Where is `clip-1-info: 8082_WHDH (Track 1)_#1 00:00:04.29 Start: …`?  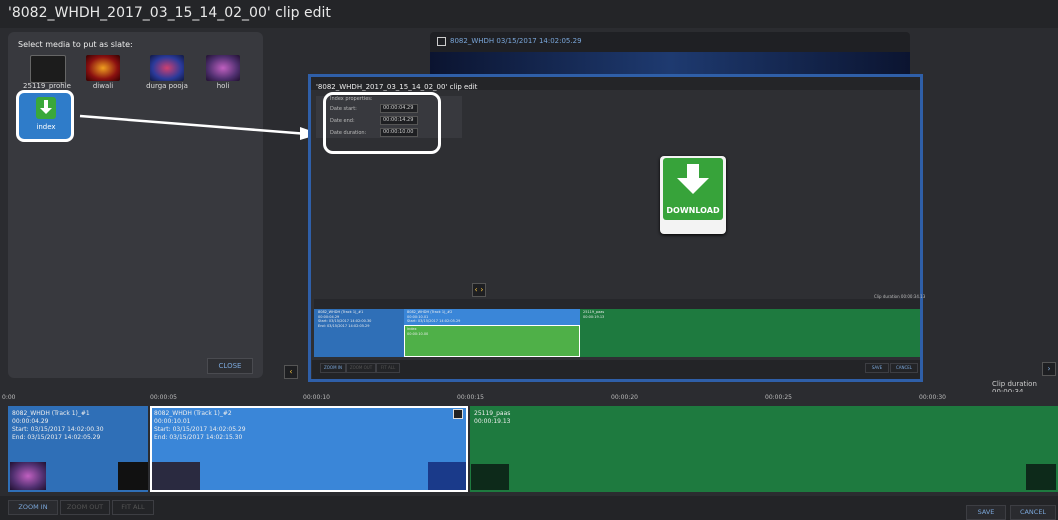 clip-1-info: 8082_WHDH (Track 1)_#1 00:00:04.29 Start: … is located at coordinates (58, 425).